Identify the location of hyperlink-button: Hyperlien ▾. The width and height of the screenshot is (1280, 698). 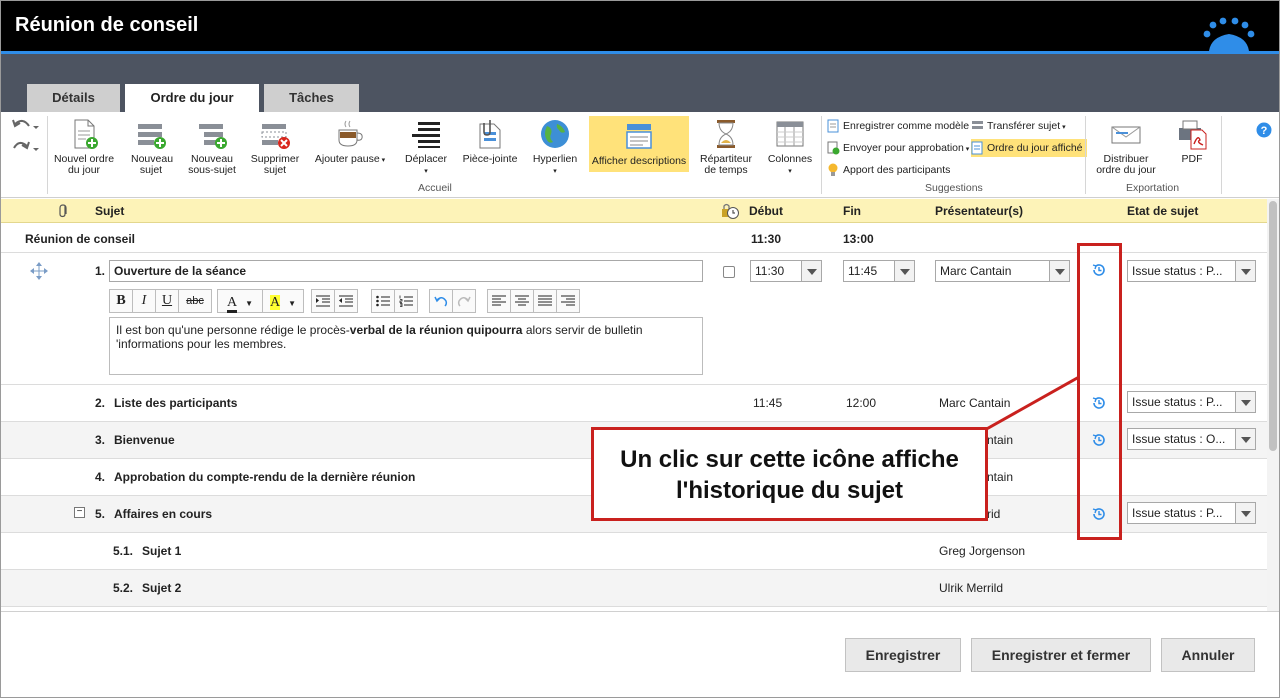
(555, 151).